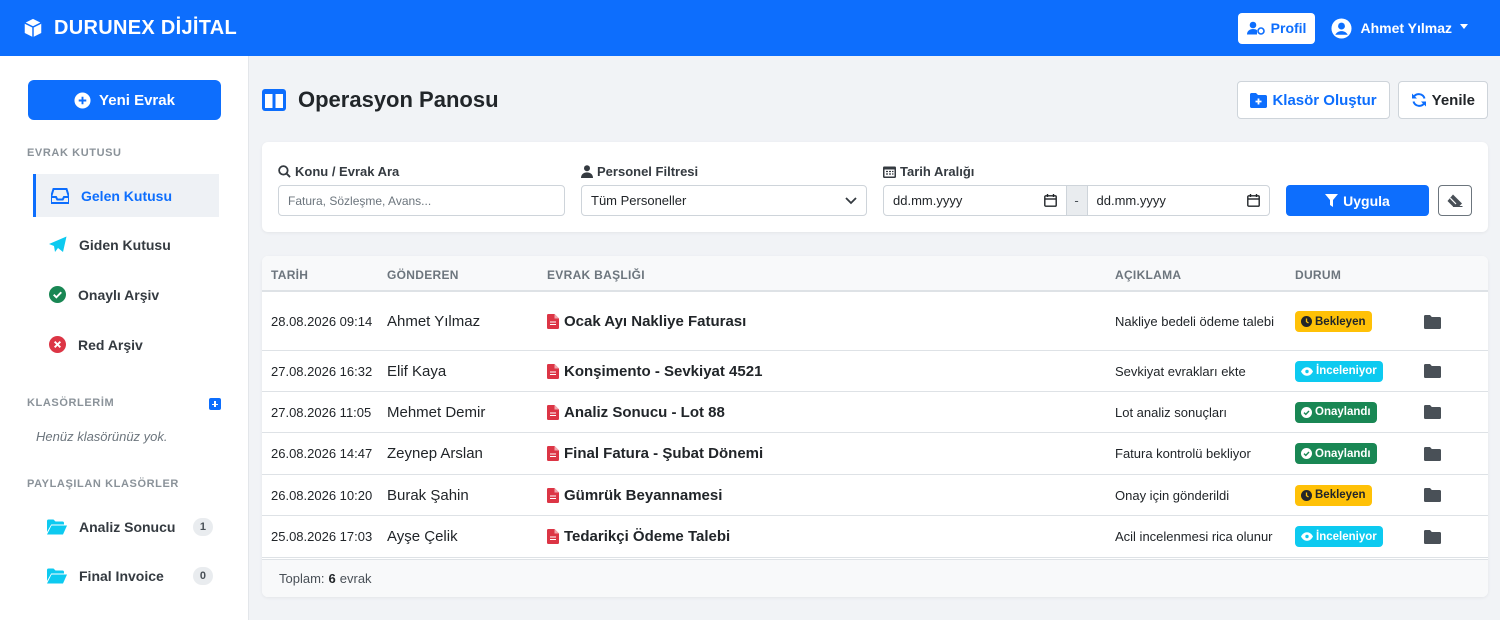  I want to click on create-folder-label: Klasör Oluştur, so click(1324, 100).